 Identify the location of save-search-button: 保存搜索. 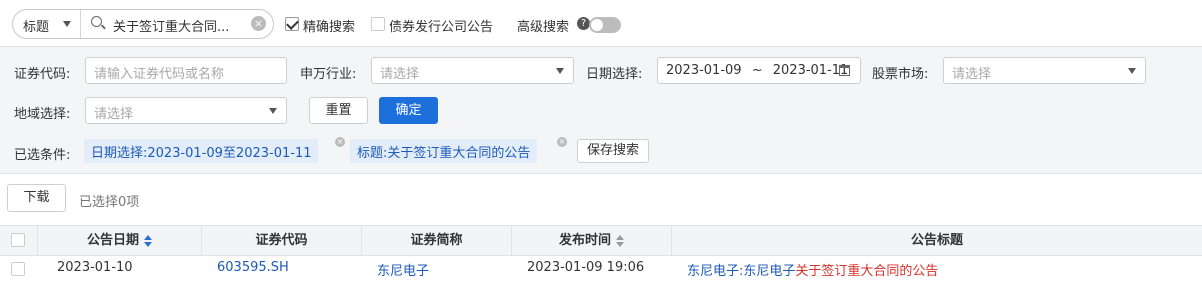
(613, 151).